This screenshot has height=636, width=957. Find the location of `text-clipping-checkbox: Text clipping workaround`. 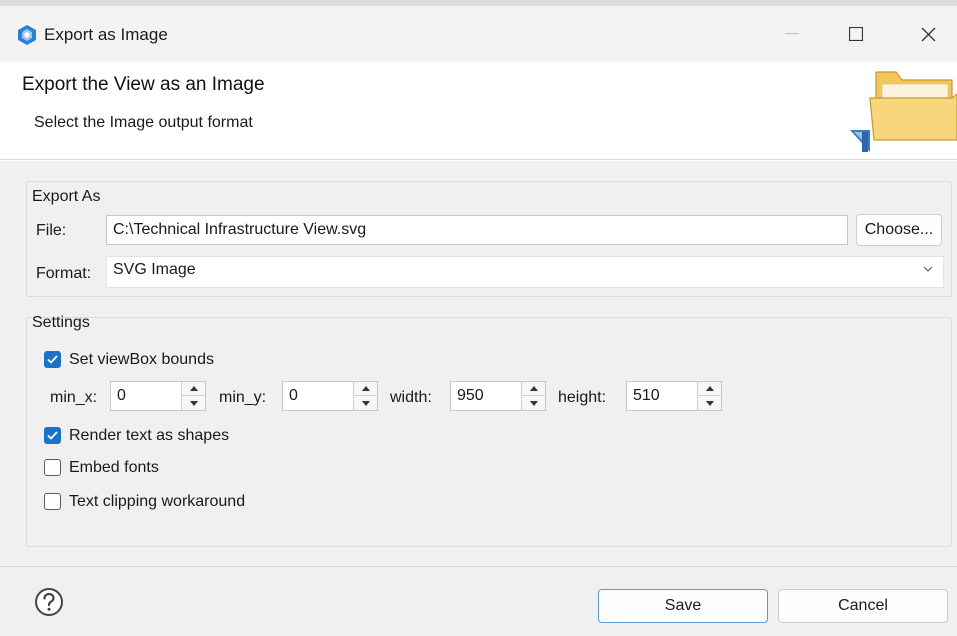

text-clipping-checkbox: Text clipping workaround is located at coordinates (174, 502).